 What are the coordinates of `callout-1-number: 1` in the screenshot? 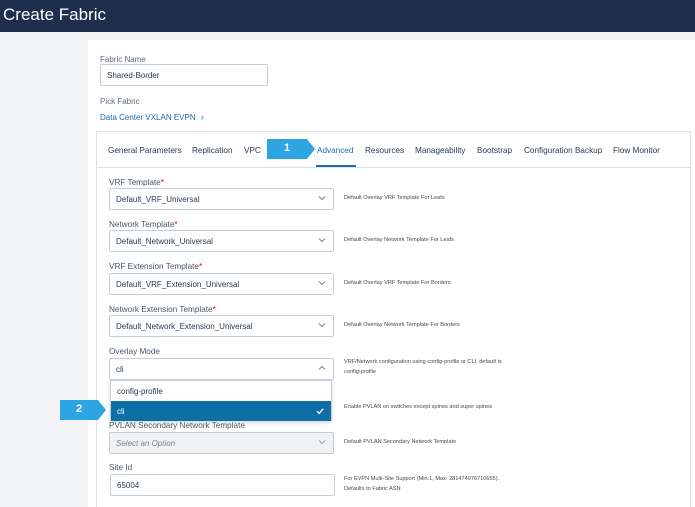 It's located at (287, 148).